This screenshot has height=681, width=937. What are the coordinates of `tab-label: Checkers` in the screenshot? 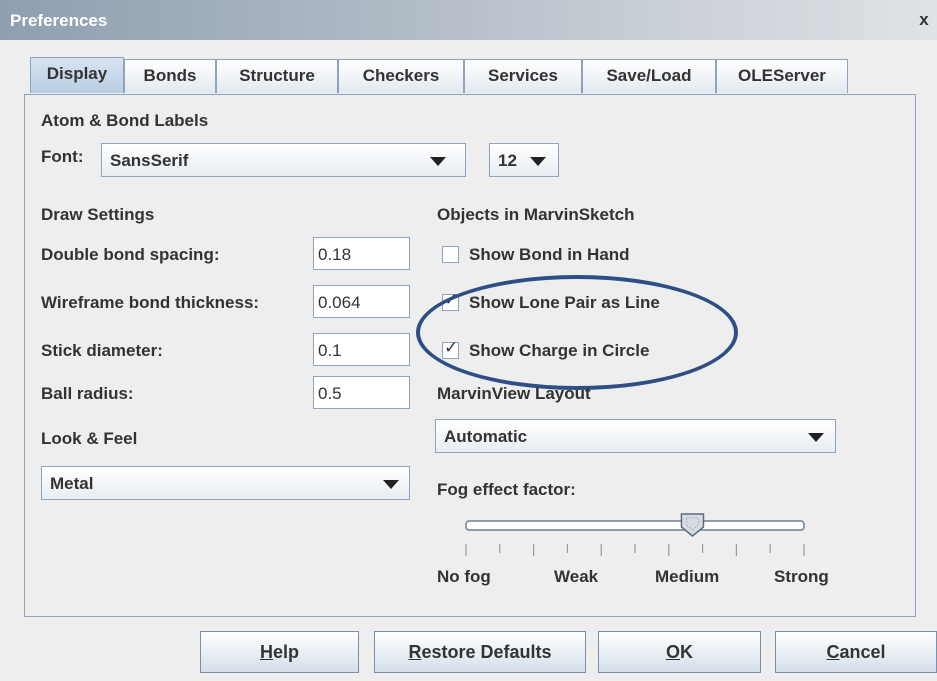 It's located at (401, 75).